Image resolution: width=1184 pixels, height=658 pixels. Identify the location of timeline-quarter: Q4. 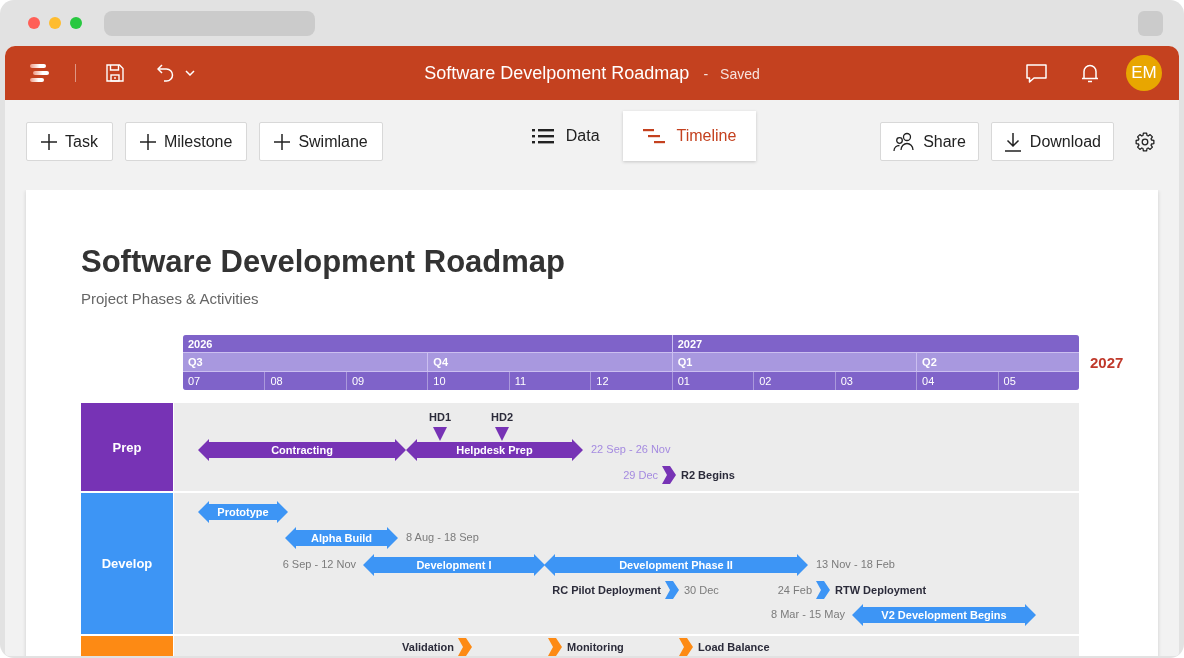
(549, 362).